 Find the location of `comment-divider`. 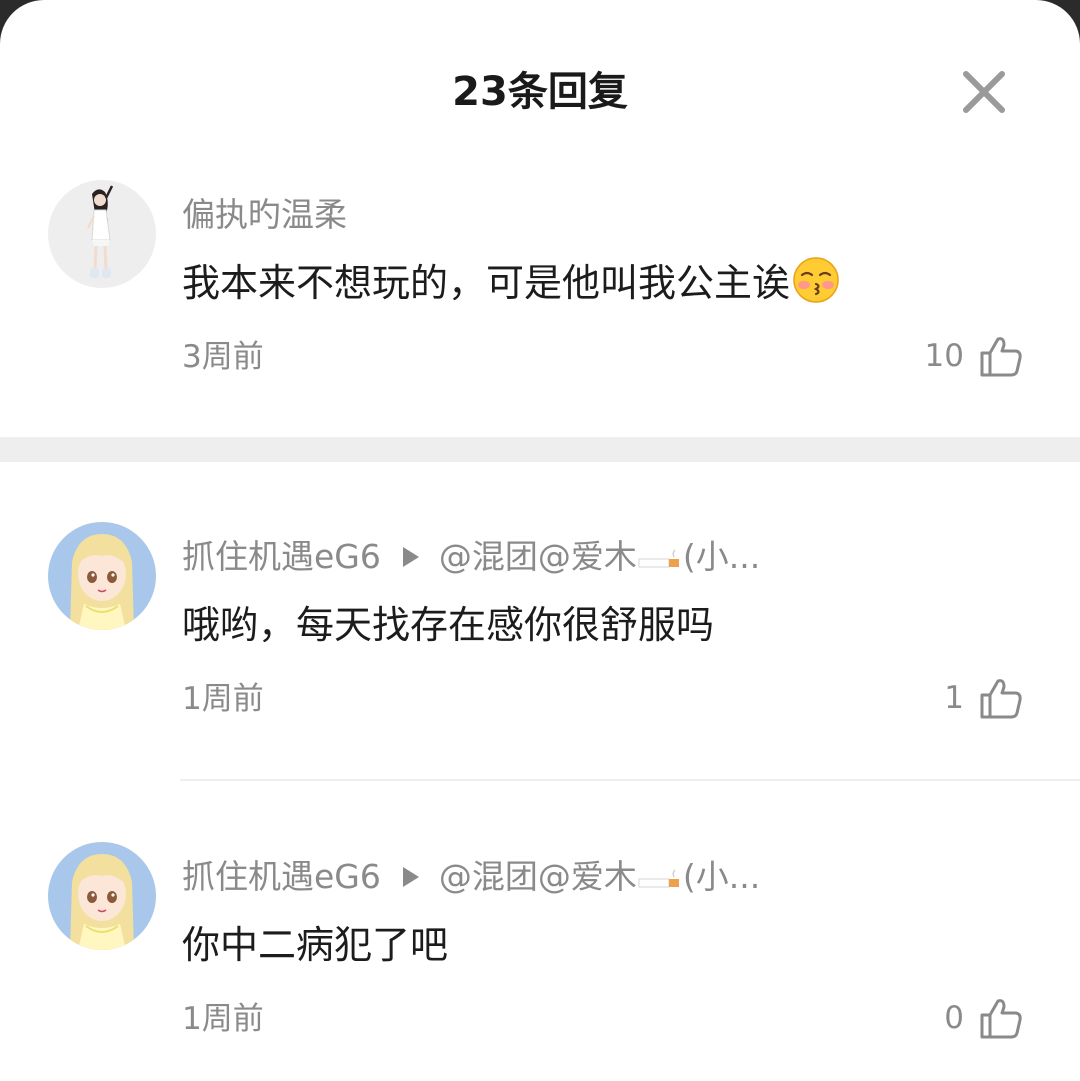

comment-divider is located at coordinates (630, 780).